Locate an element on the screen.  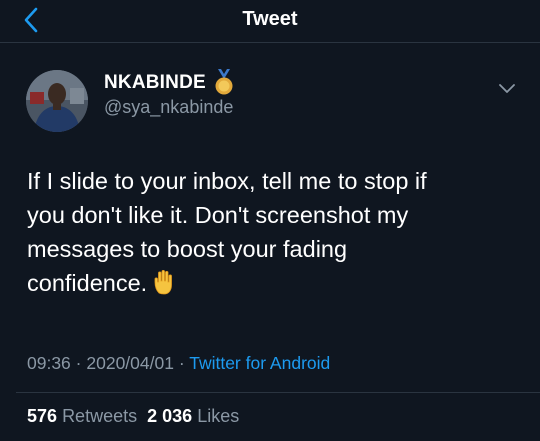
tweet-text-line: confidence. is located at coordinates (87, 283).